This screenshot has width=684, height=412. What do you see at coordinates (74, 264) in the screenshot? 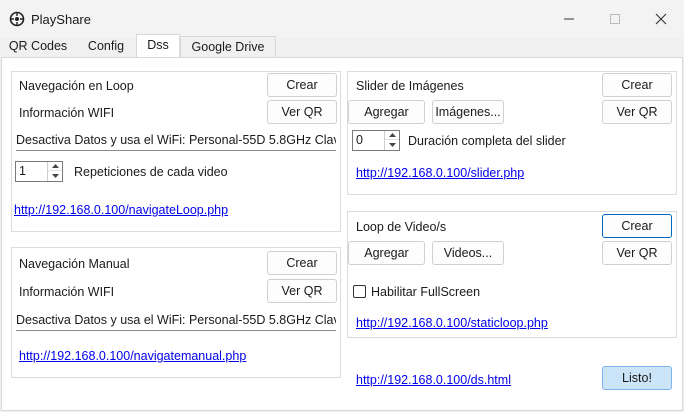
I see `manual-nav-title: Navegación Manual` at bounding box center [74, 264].